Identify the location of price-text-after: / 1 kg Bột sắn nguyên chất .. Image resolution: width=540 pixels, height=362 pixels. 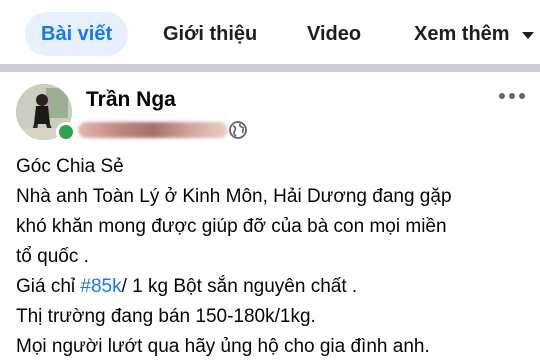
(239, 286).